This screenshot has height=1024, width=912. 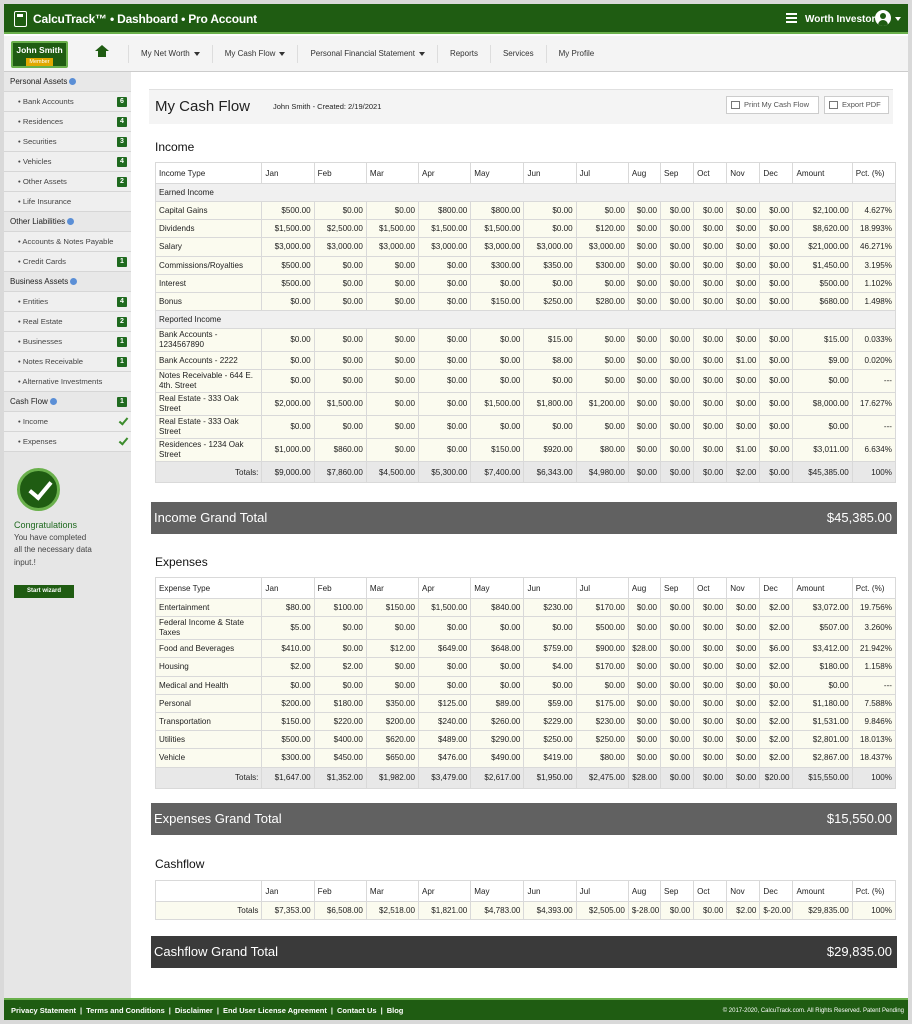 I want to click on month-value: $2,000.00, so click(x=288, y=404).